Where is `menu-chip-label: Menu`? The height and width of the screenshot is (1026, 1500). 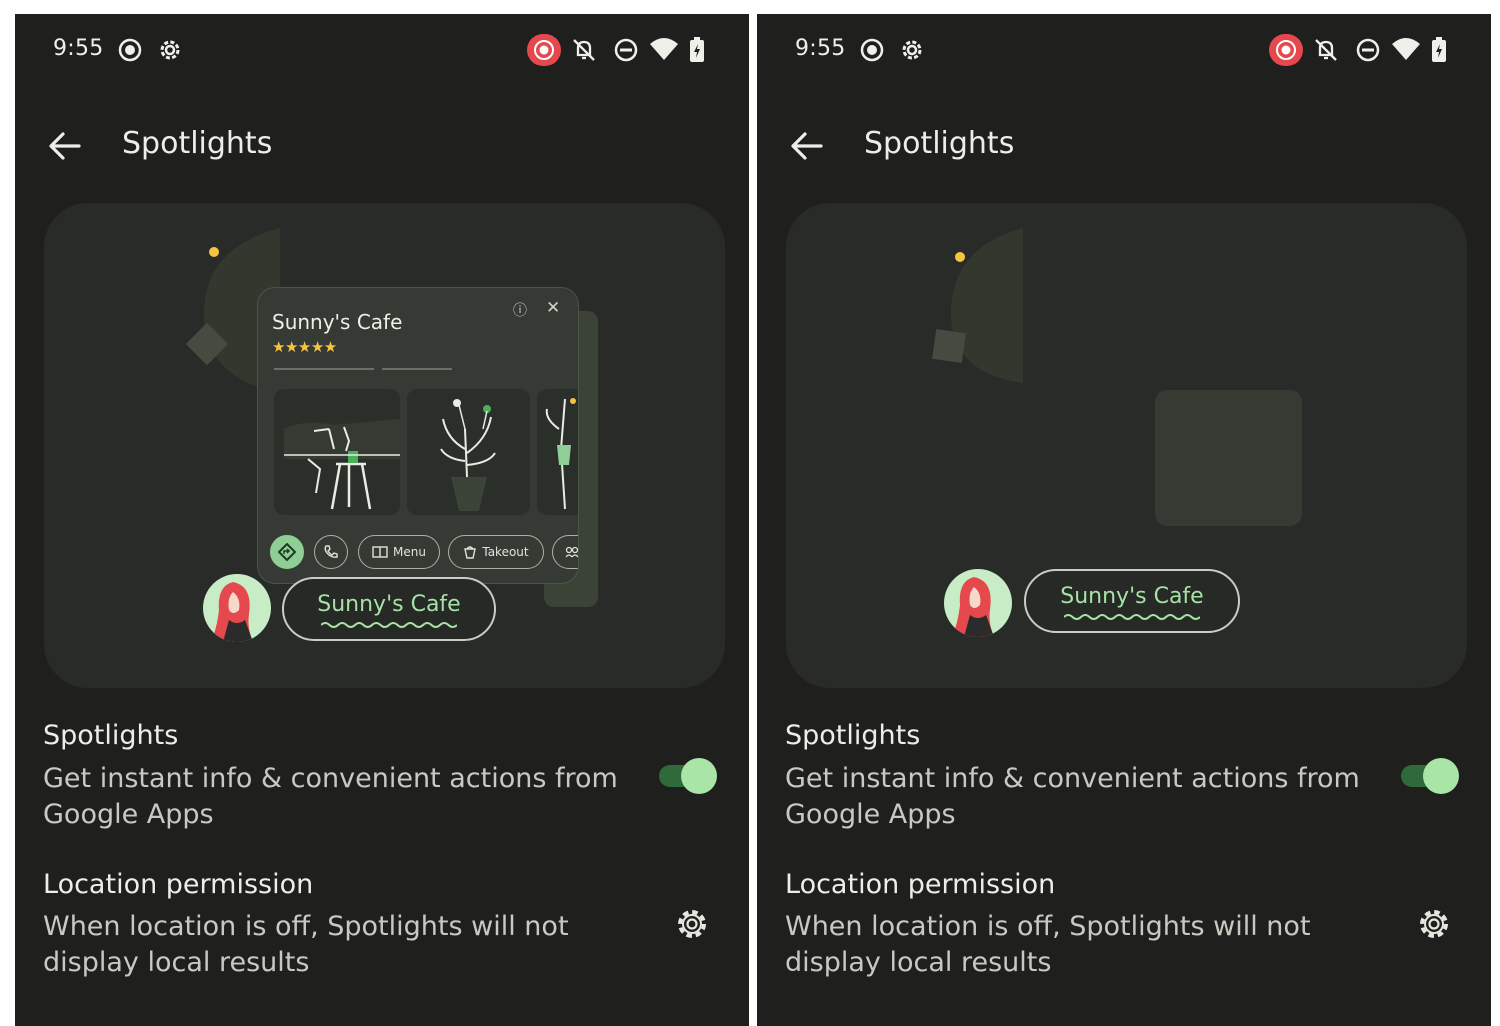 menu-chip-label: Menu is located at coordinates (409, 552).